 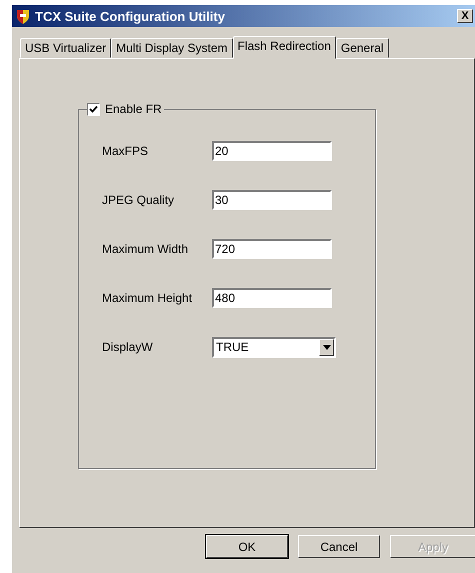 I want to click on input-field: 30, so click(x=272, y=200).